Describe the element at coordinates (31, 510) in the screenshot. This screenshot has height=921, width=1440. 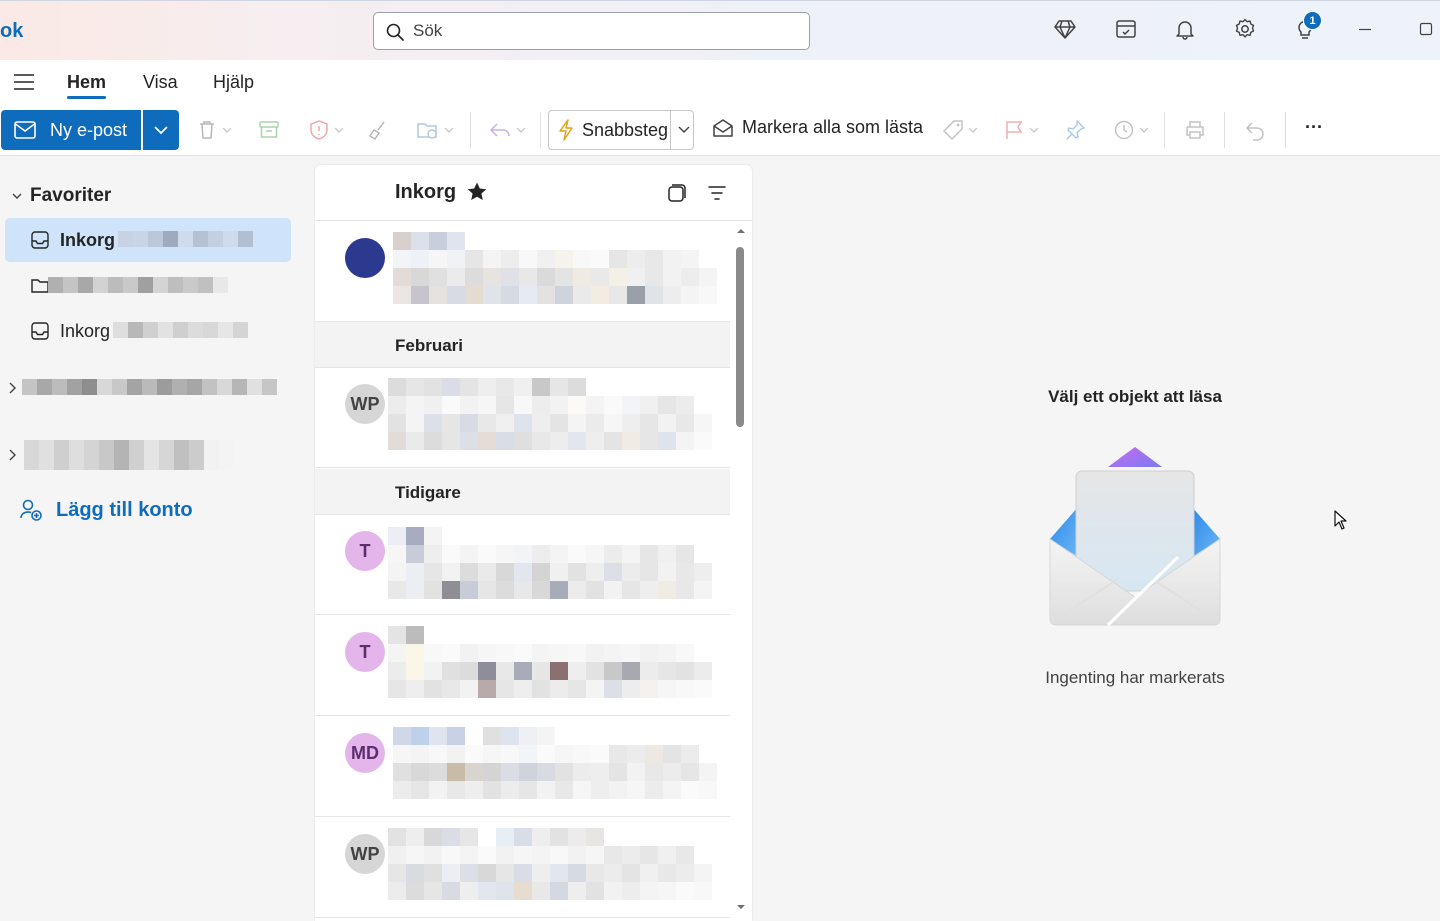
I see `add-person-icon` at that location.